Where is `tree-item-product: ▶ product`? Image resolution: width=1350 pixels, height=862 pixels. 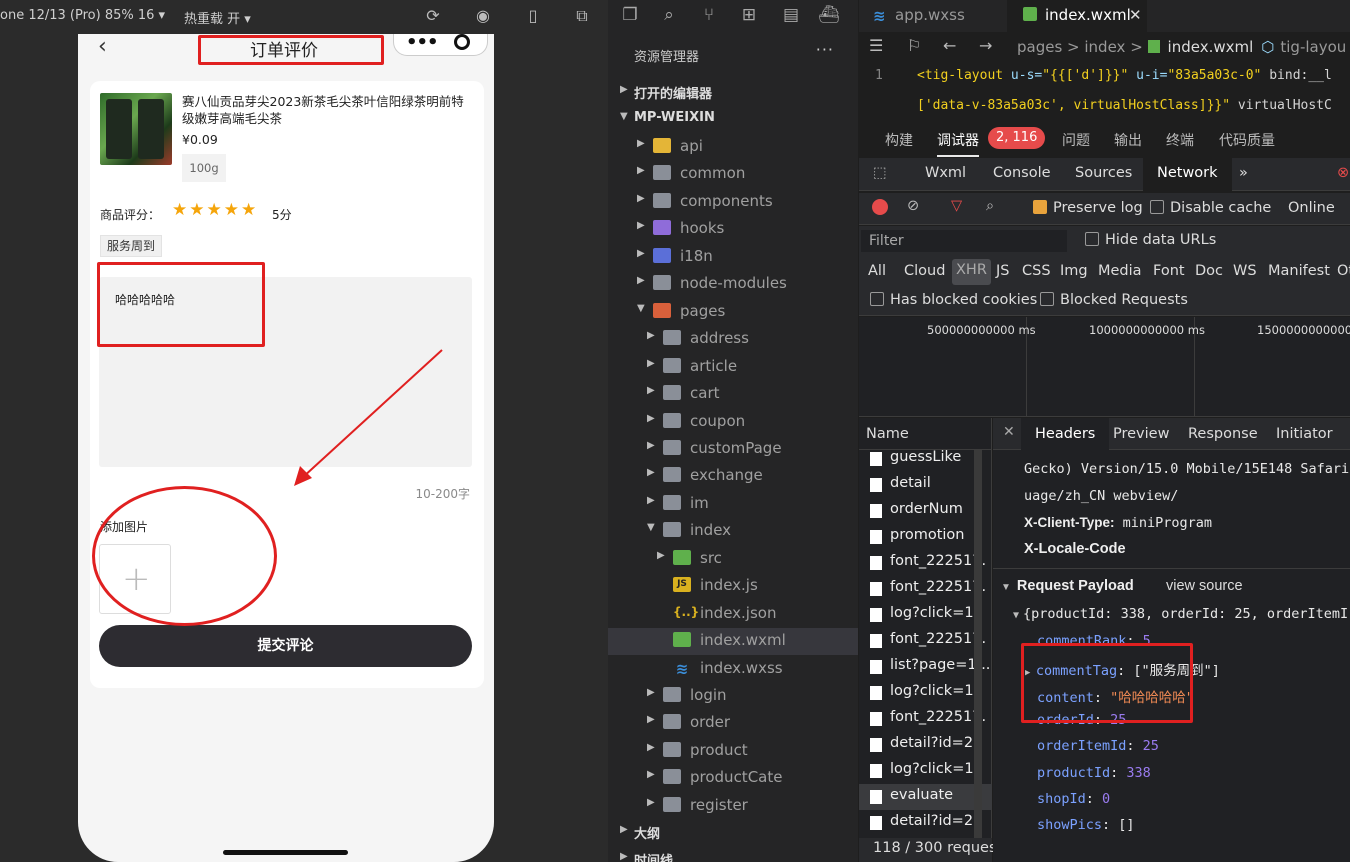
tree-item-product: ▶ product is located at coordinates (733, 751).